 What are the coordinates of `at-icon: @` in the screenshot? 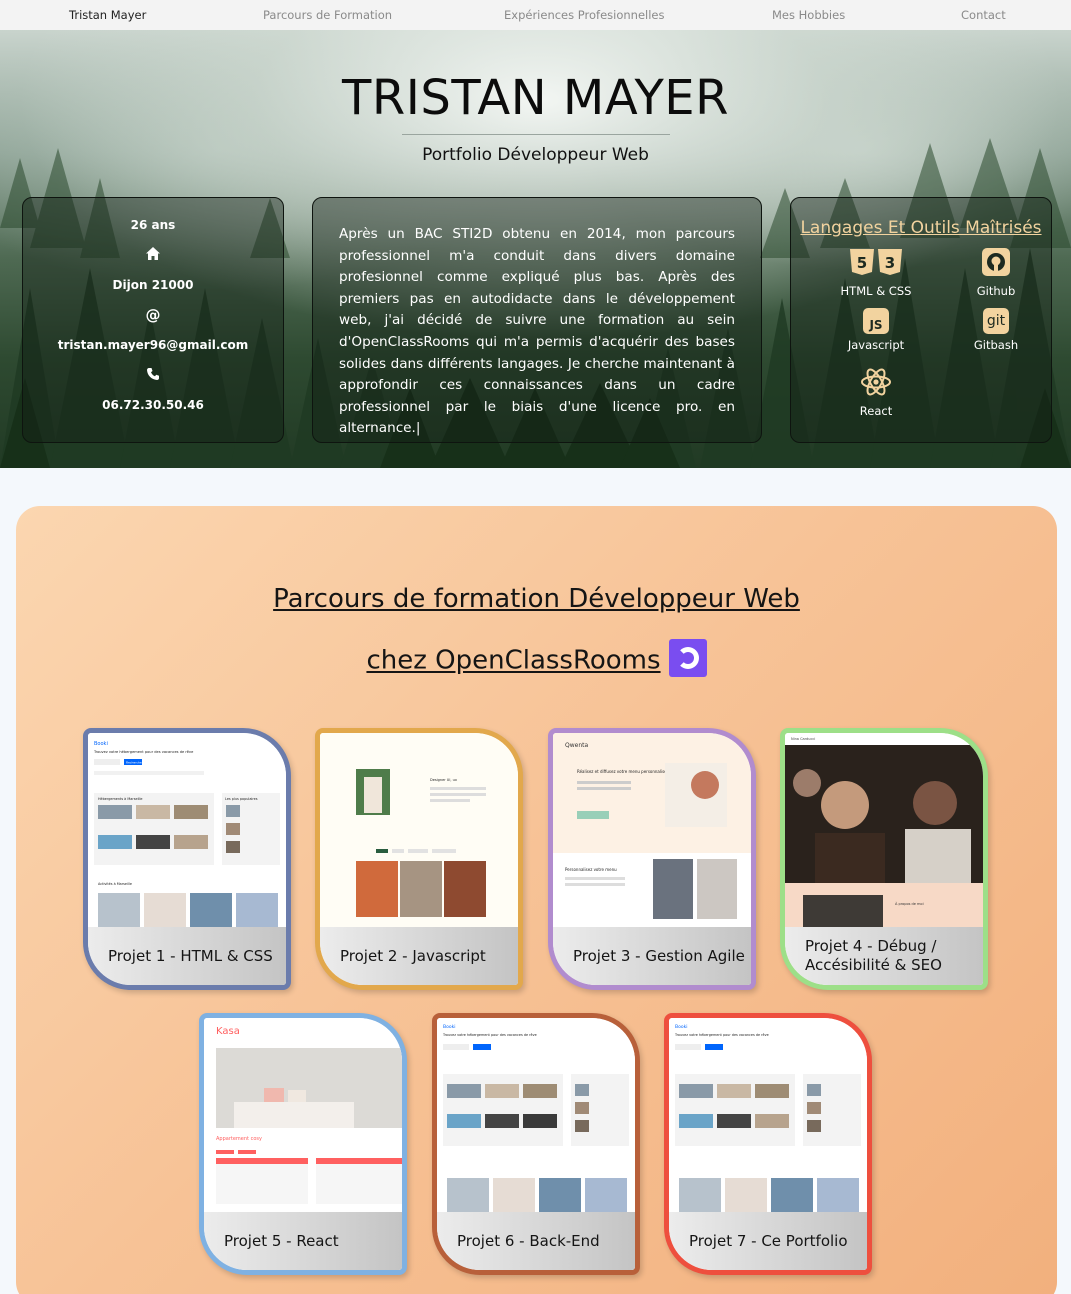 It's located at (153, 315).